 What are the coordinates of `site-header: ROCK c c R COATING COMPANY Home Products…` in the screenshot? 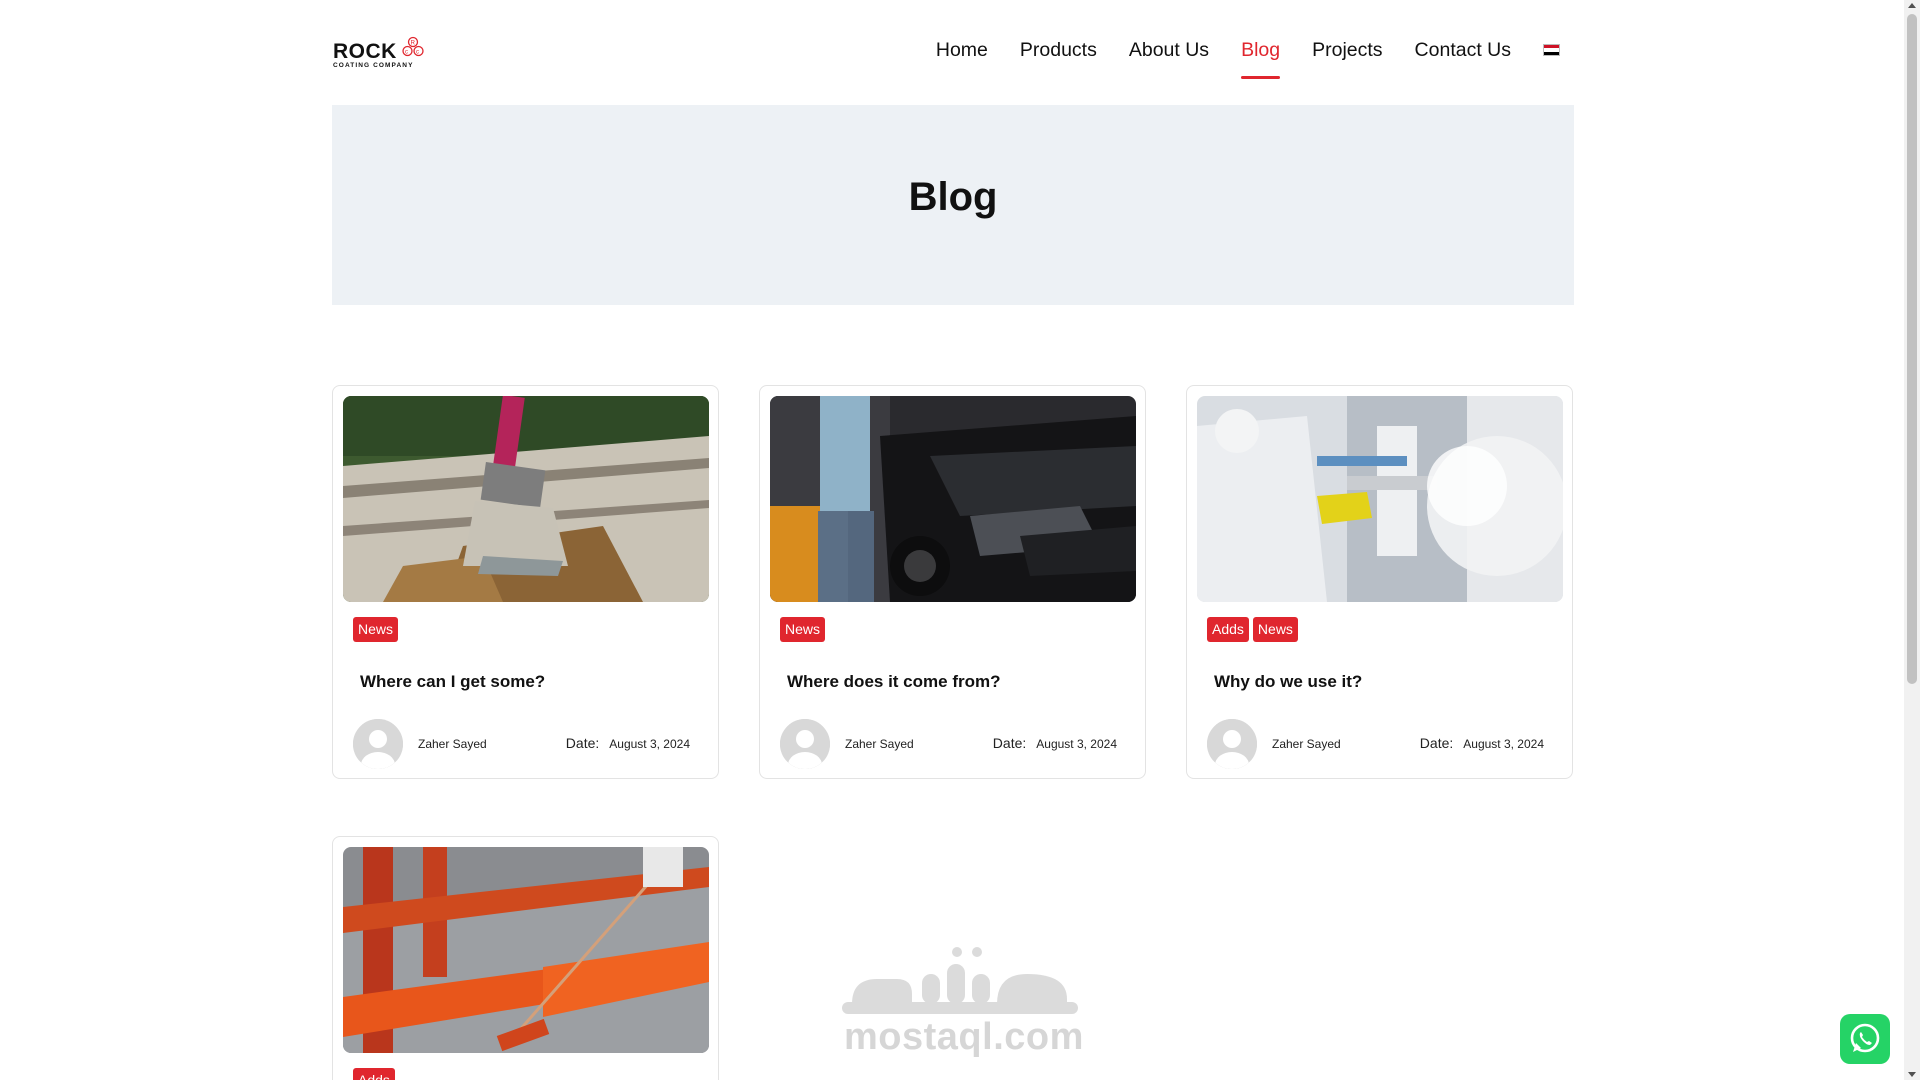 It's located at (952, 52).